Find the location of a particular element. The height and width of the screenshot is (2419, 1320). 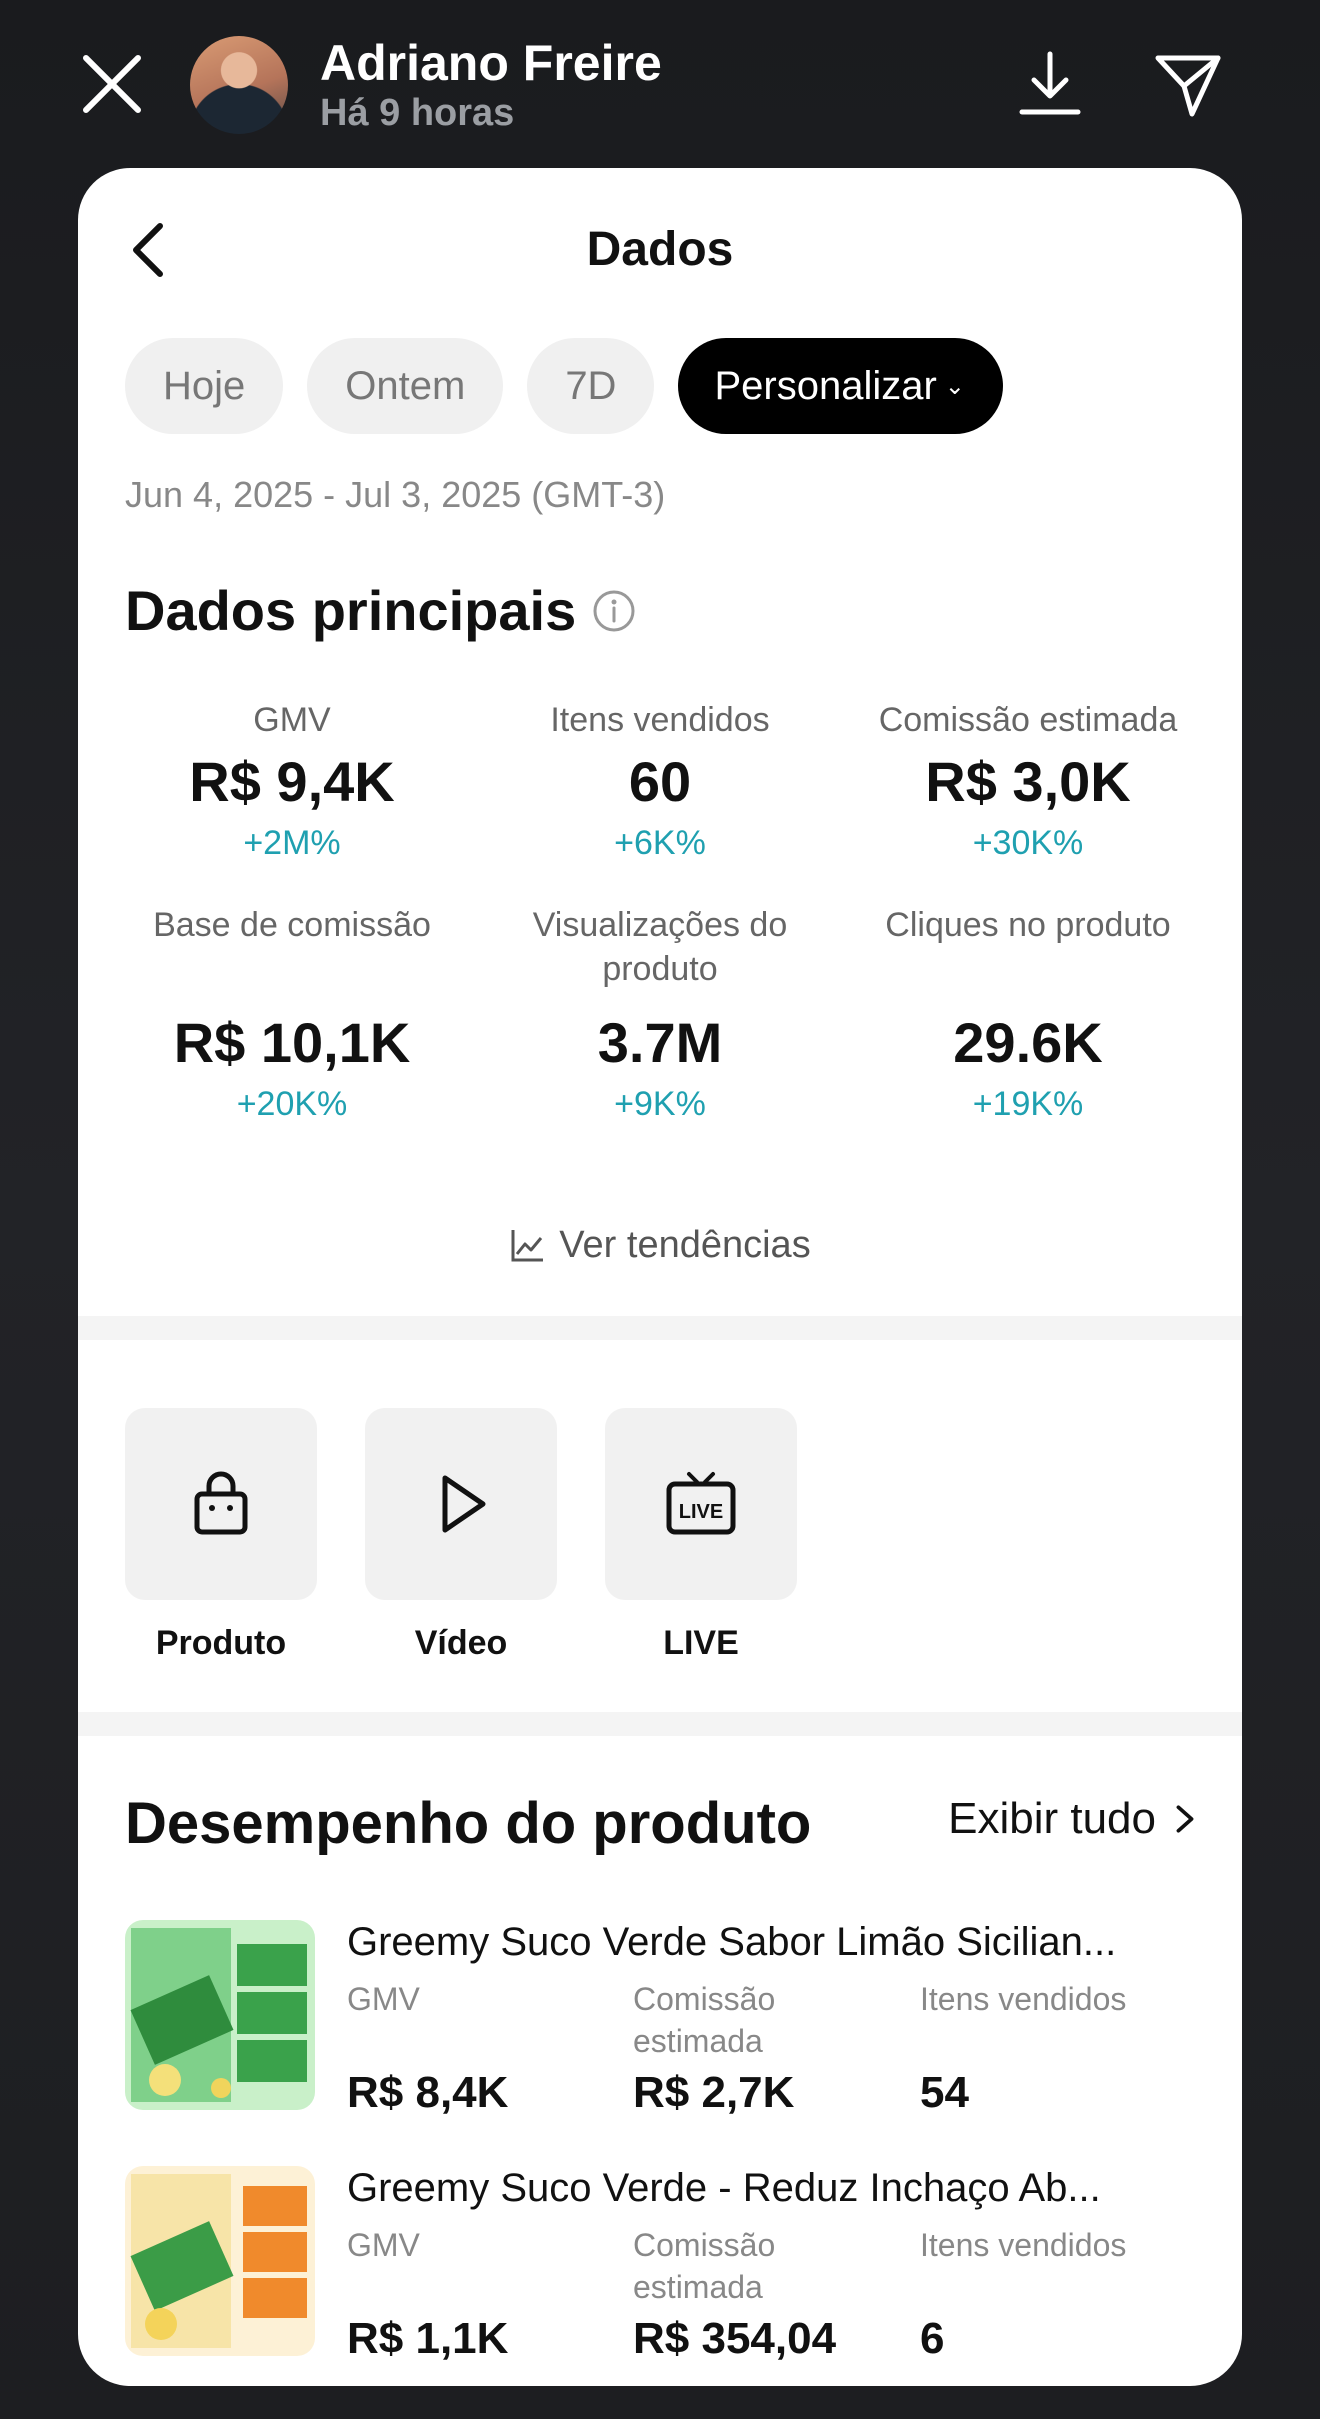

story-user-name: Adriano Freire is located at coordinates (491, 63).